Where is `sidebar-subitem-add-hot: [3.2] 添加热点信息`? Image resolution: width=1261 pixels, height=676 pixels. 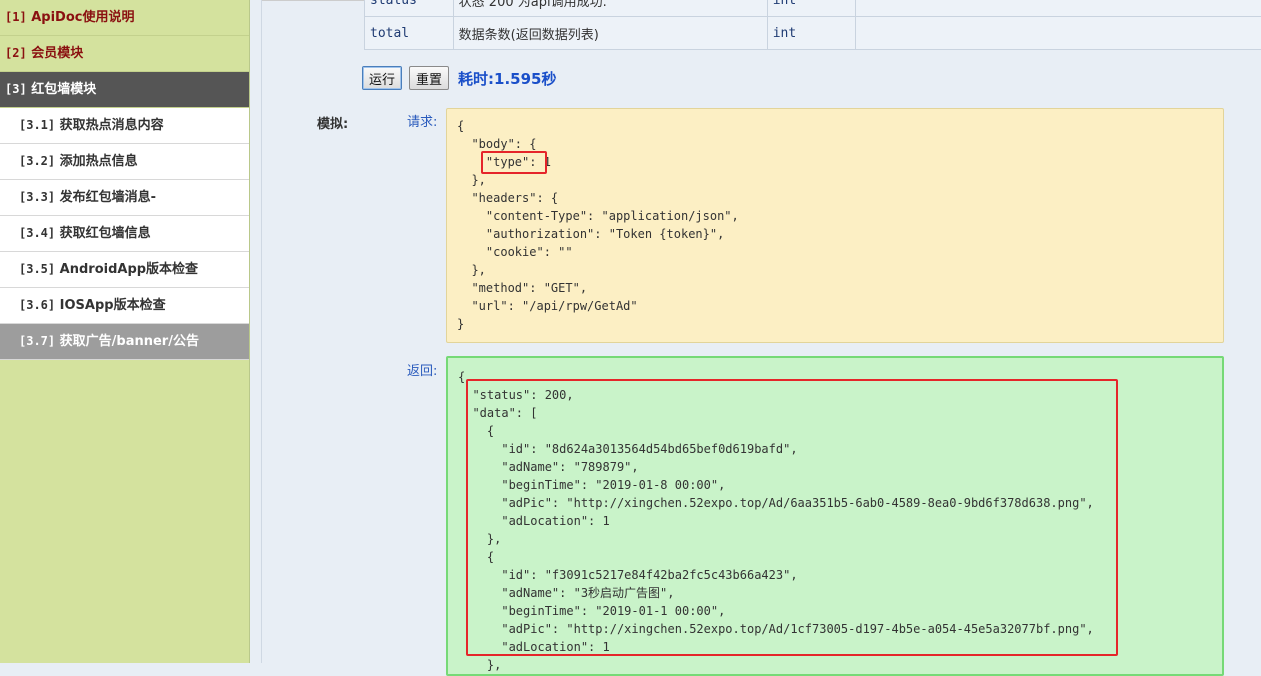
sidebar-subitem-add-hot: [3.2] 添加热点信息 is located at coordinates (124, 162).